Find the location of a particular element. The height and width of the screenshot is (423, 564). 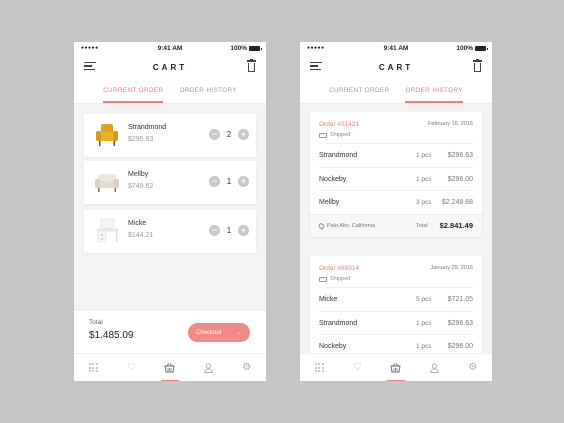

order-item-price: $2.248.68 is located at coordinates (457, 202).